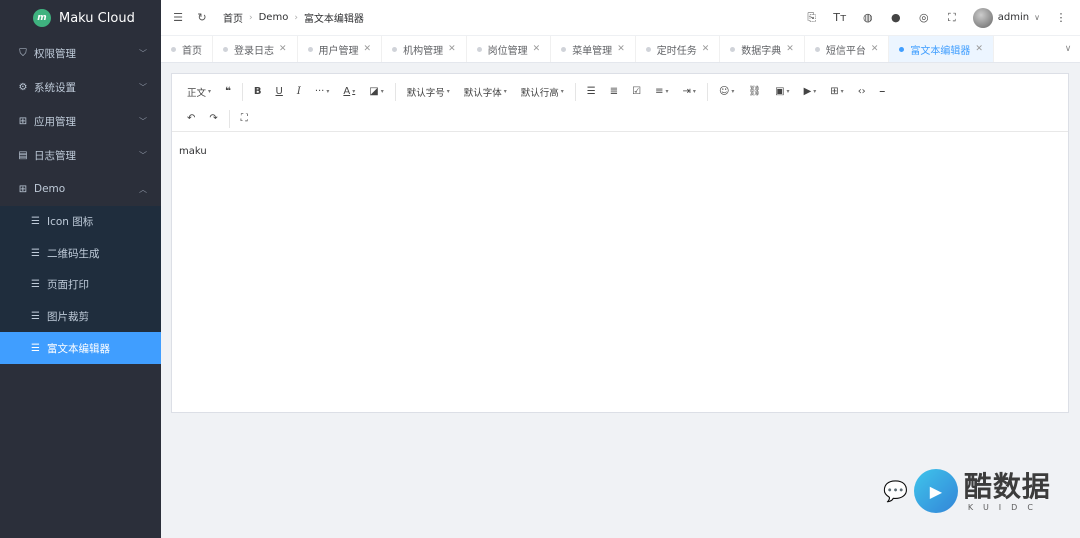 This screenshot has height=538, width=1080. What do you see at coordinates (80, 87) in the screenshot?
I see `sidebar-item-1: ⚙ 系统设置 ﹀` at bounding box center [80, 87].